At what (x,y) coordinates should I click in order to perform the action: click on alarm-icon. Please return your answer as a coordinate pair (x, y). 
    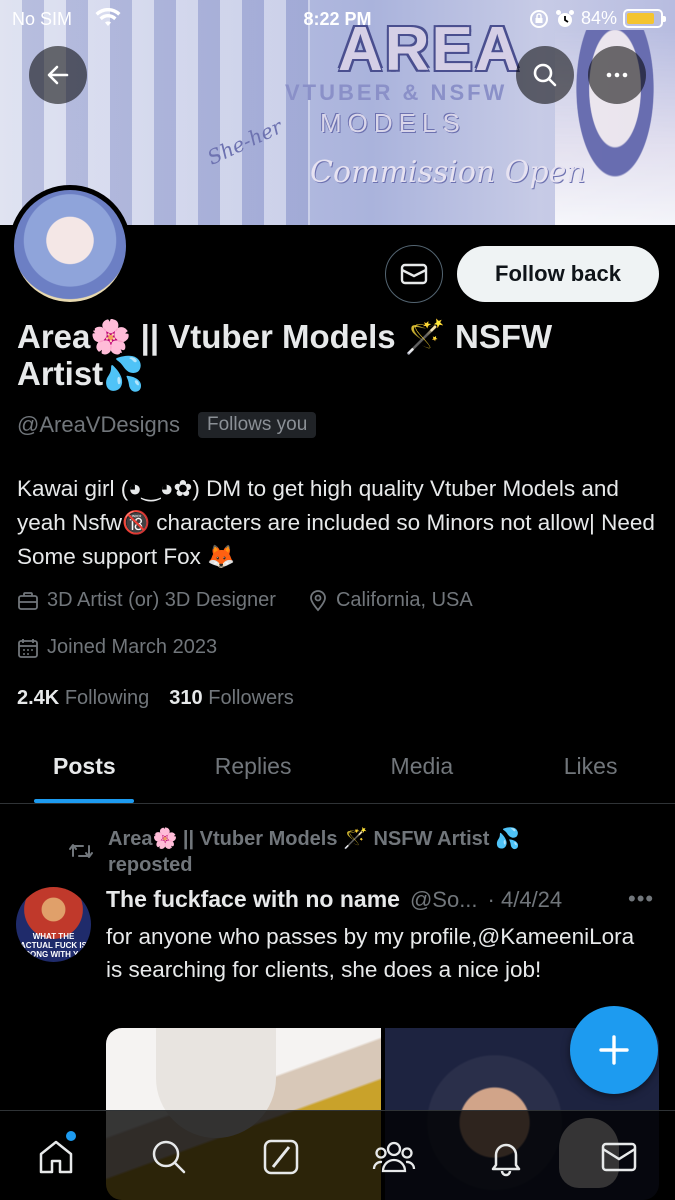
    Looking at the image, I should click on (564, 18).